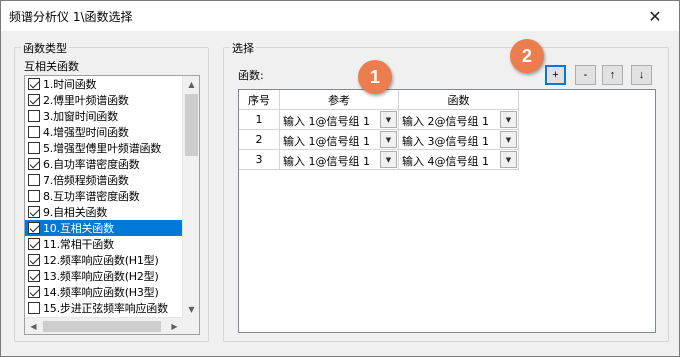  Describe the element at coordinates (101, 260) in the screenshot. I see `list-item-label: 12.频率响应函数(H1型)` at that location.